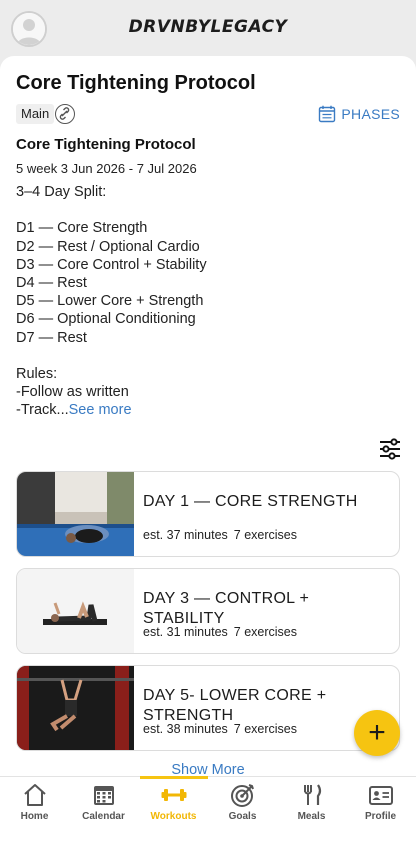  I want to click on add-button: +, so click(377, 733).